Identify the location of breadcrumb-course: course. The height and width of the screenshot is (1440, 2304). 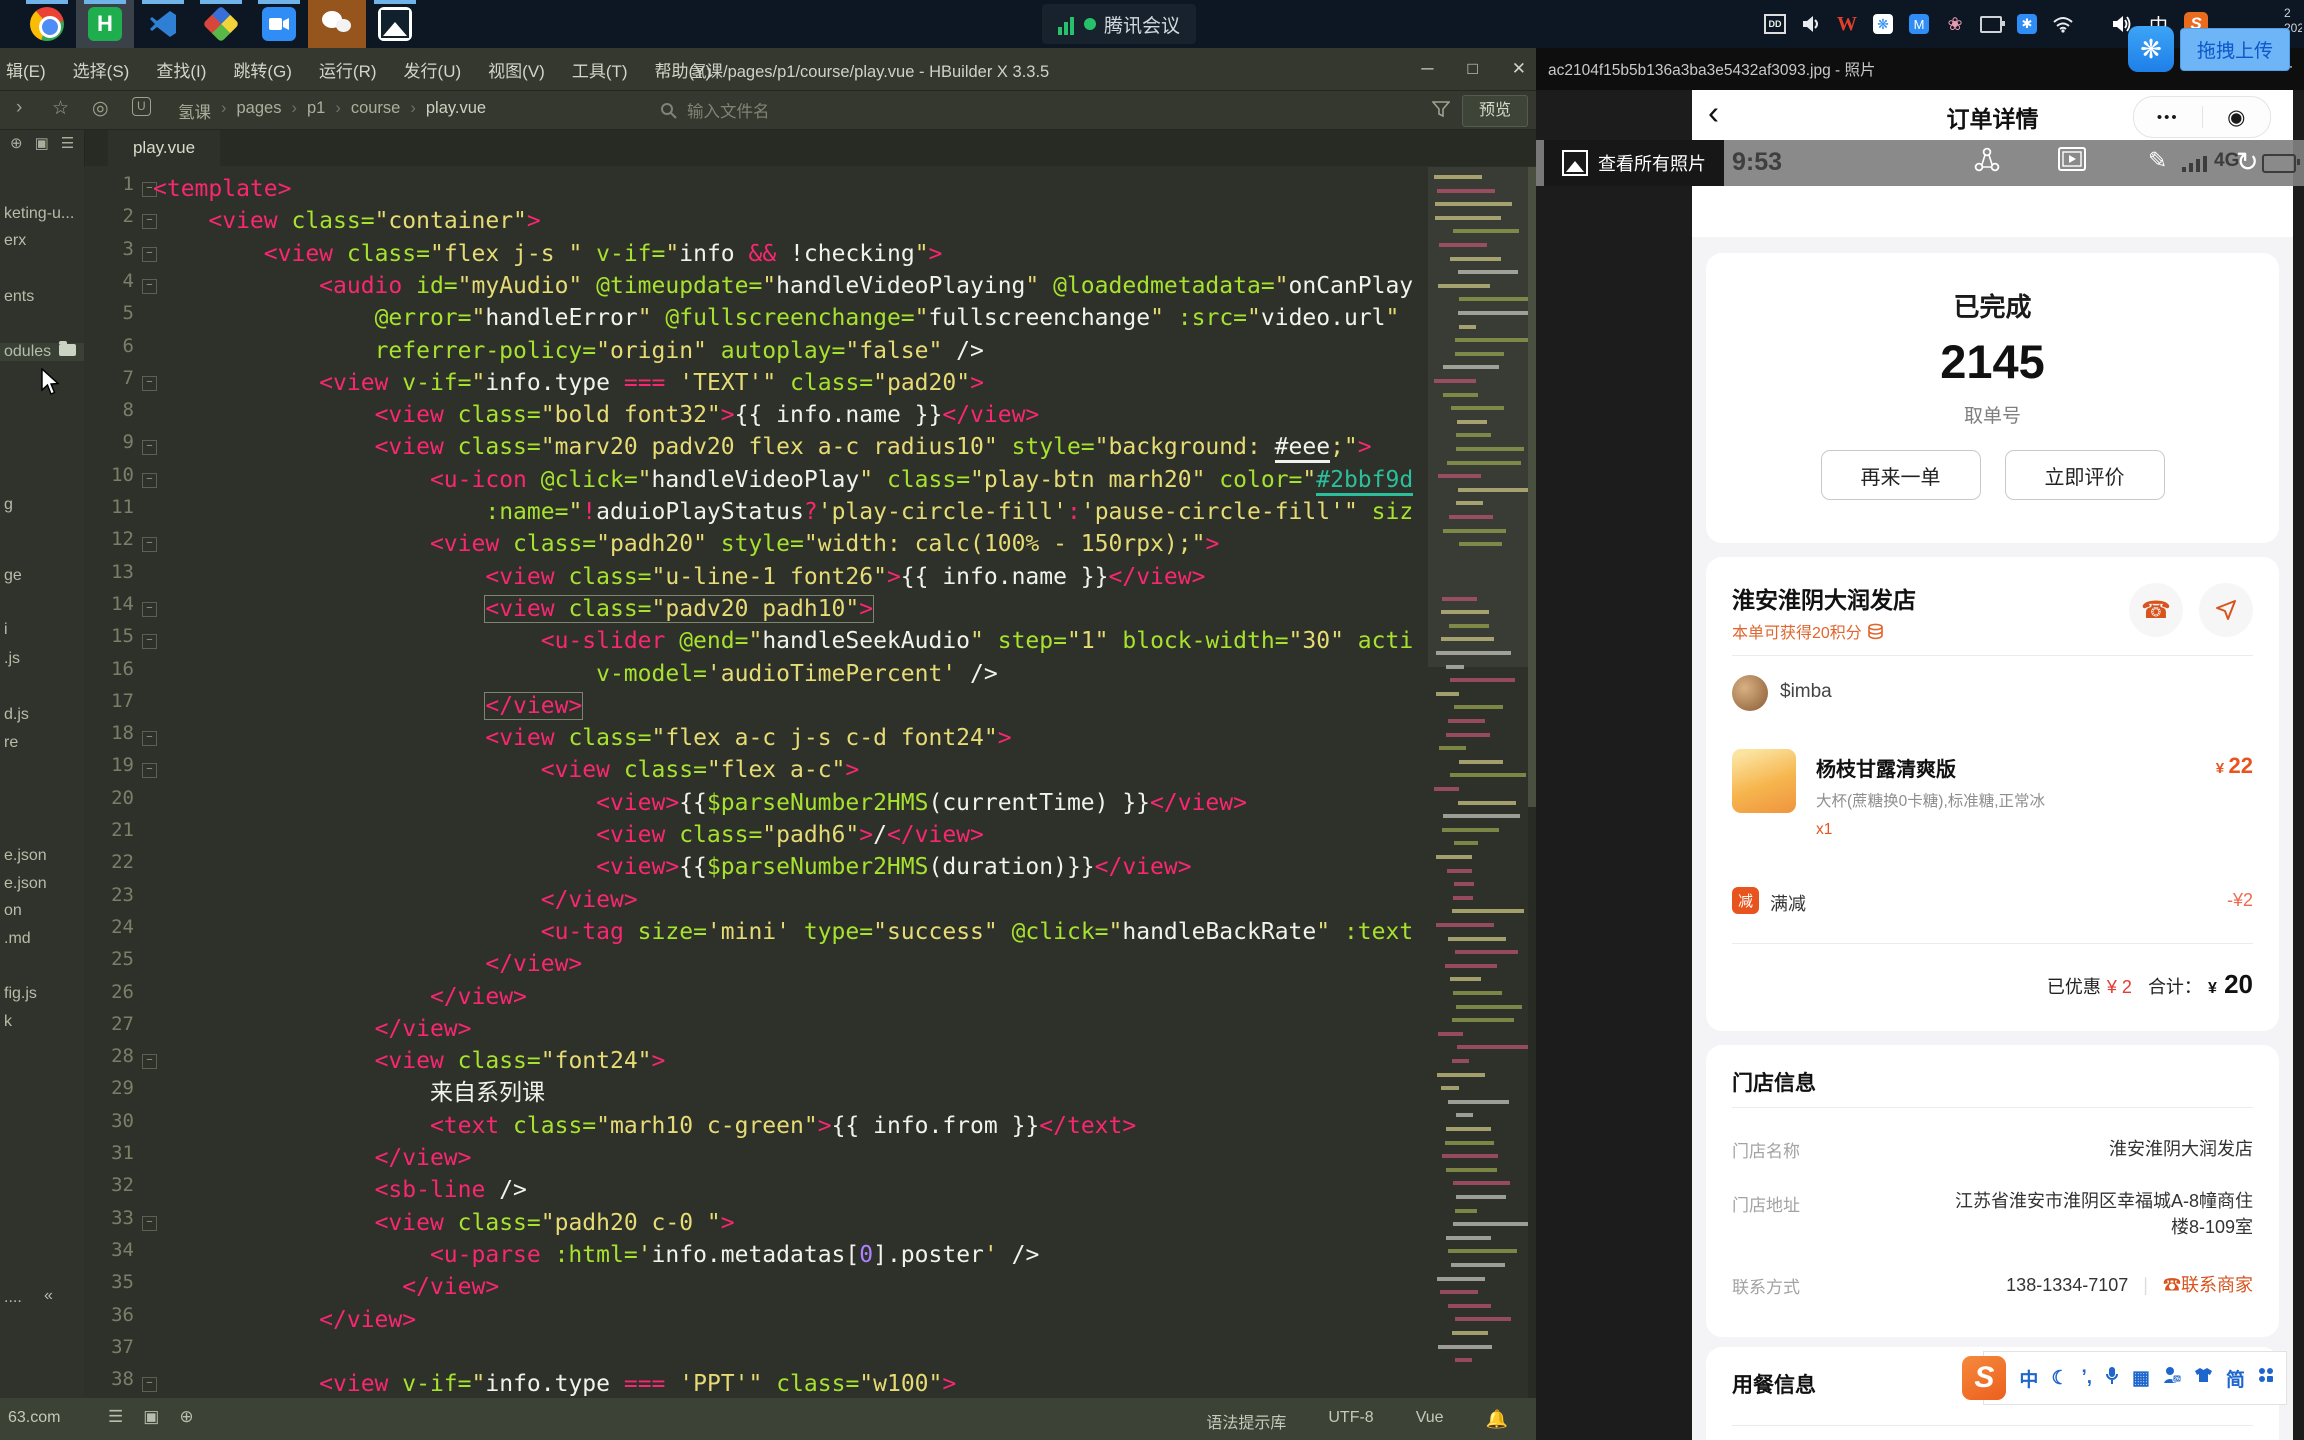
(376, 111).